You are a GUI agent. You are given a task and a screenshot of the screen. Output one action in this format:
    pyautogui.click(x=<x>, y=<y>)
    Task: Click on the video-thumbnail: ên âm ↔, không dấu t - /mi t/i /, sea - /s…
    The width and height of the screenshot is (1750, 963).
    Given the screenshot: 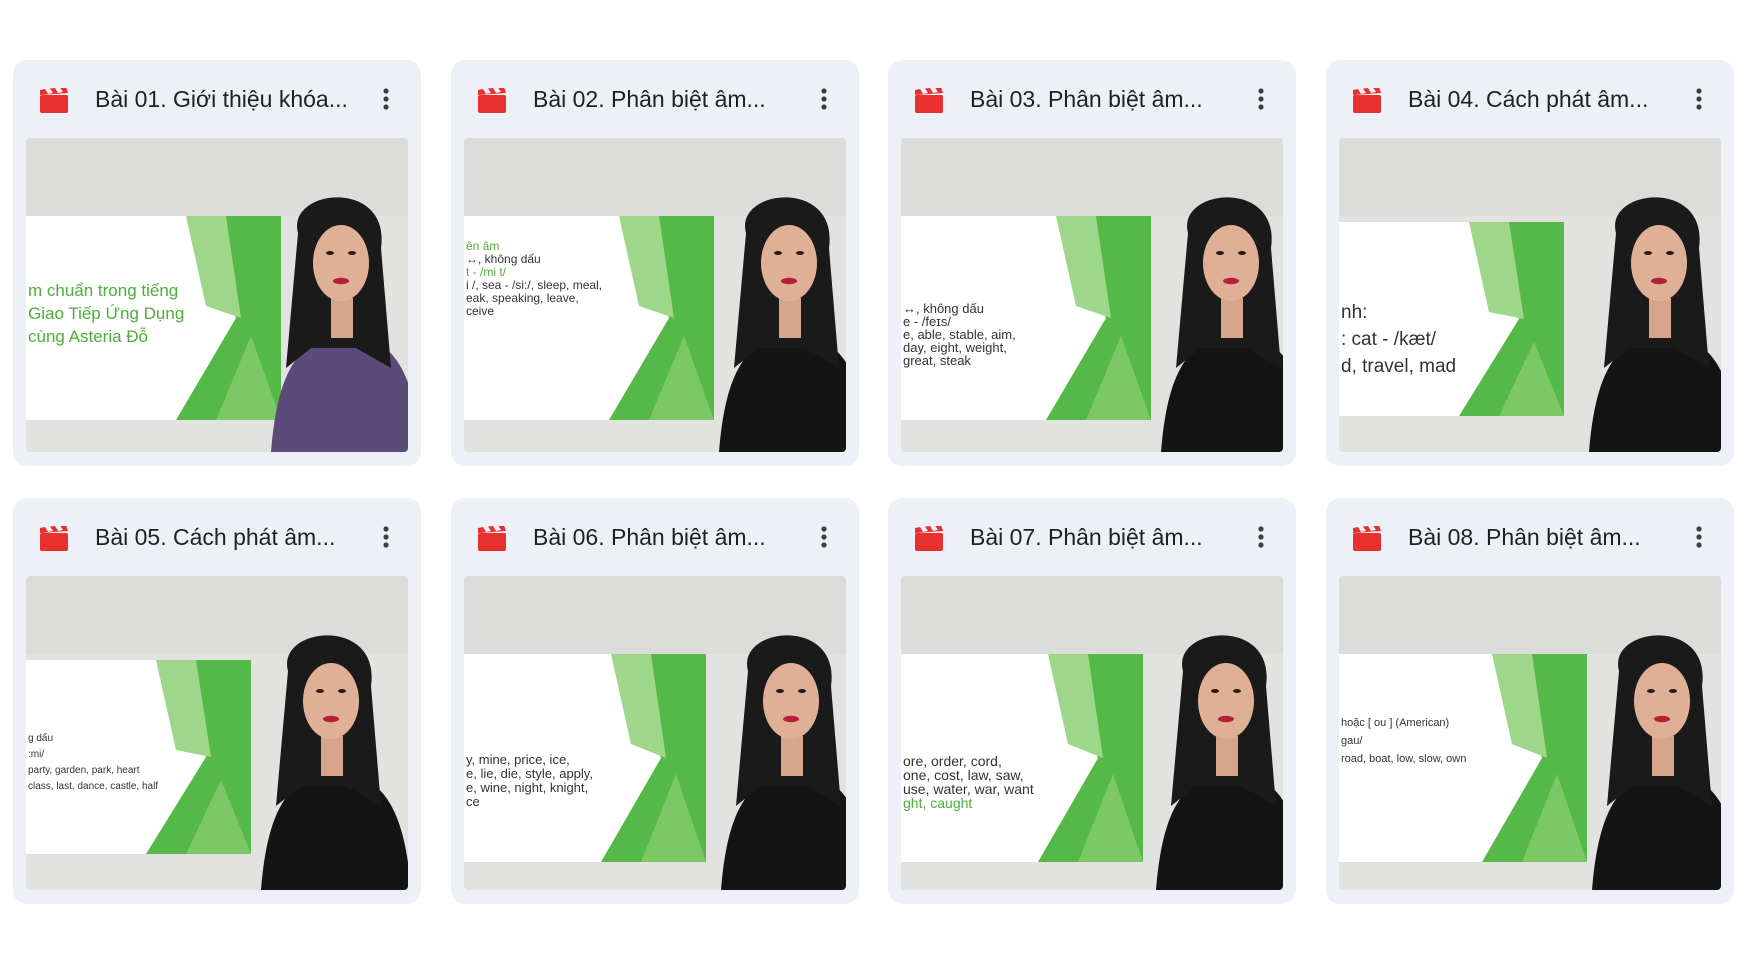 What is the action you would take?
    pyautogui.click(x=655, y=295)
    